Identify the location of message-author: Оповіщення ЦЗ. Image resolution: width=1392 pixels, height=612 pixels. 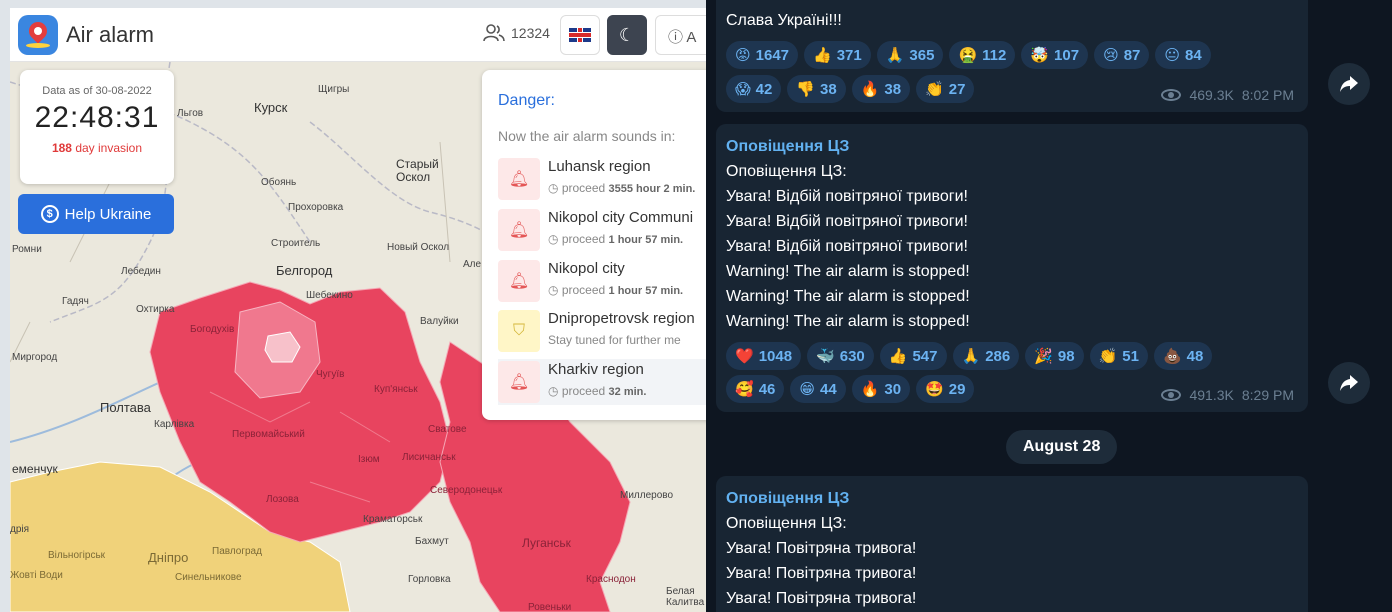
(788, 498).